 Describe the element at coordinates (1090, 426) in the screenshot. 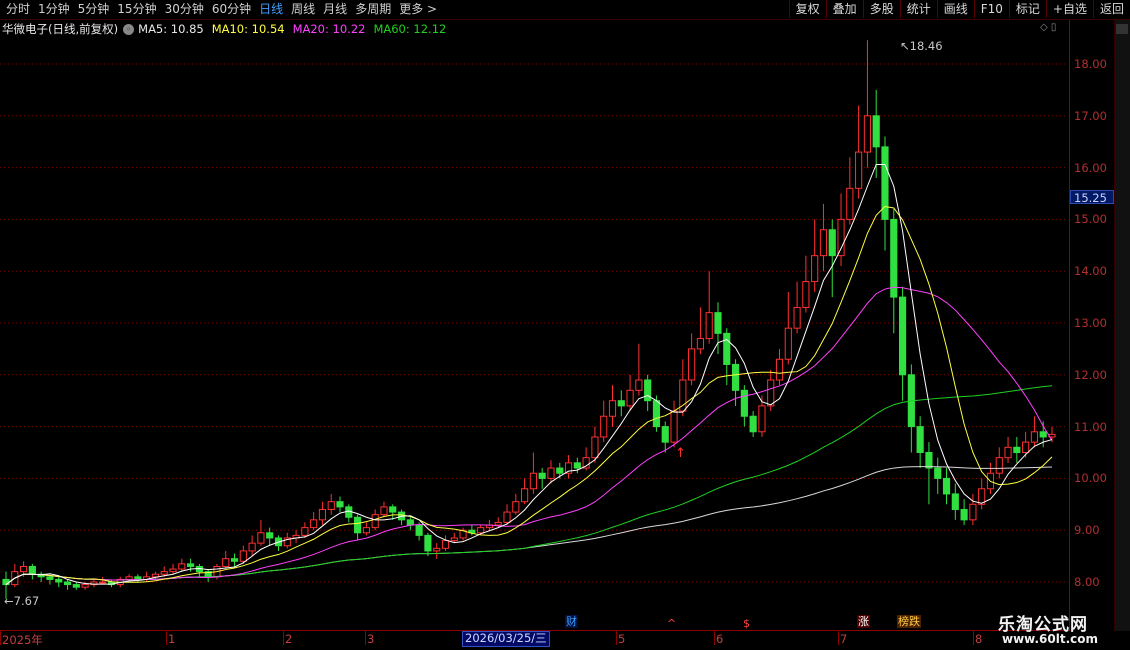

I see `price-tick-label: 11.00` at that location.